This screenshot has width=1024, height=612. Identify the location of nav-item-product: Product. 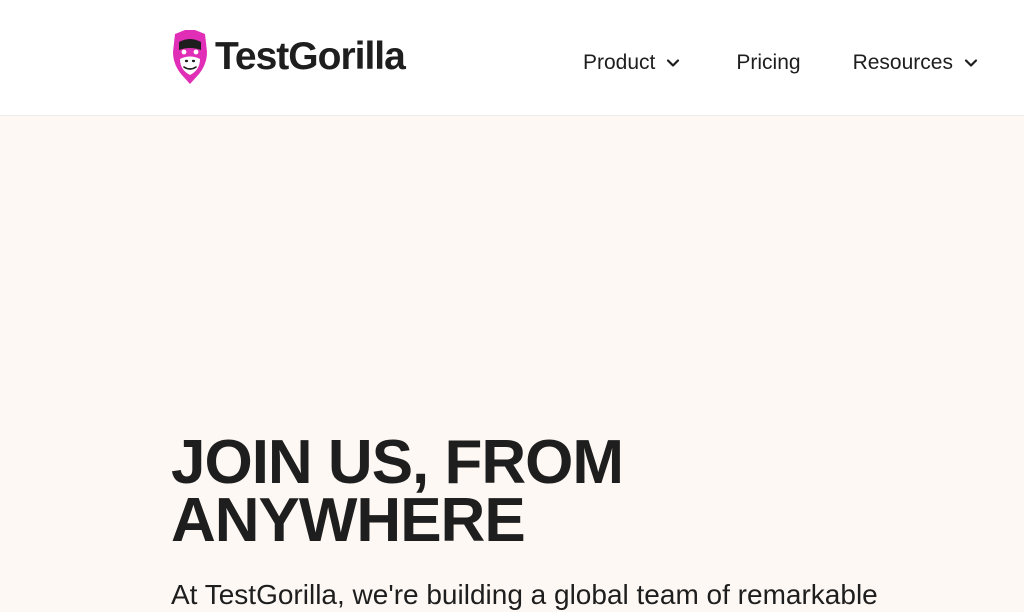
(631, 63).